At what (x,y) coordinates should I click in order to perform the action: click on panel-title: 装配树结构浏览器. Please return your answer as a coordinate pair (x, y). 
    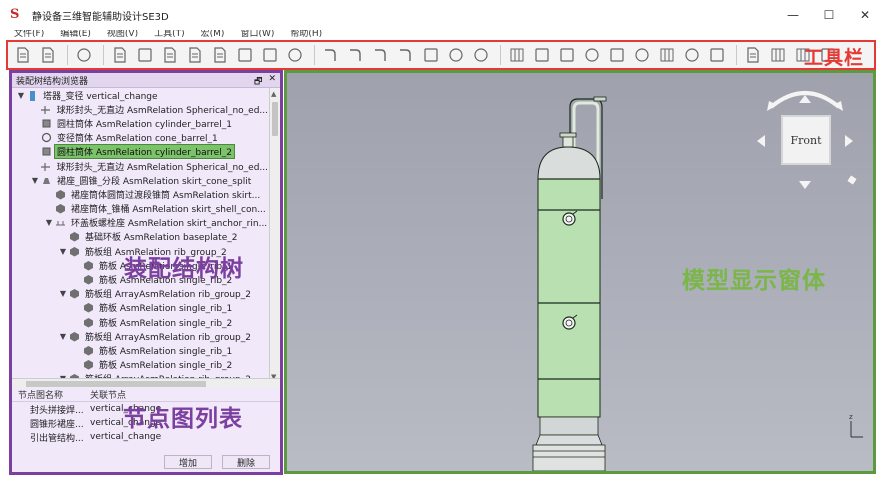
    Looking at the image, I should click on (52, 81).